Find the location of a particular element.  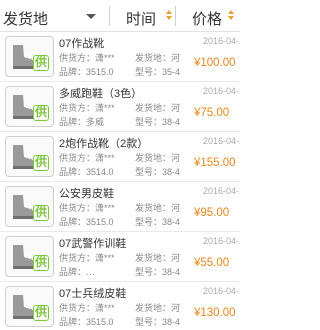

product-title: 07士兵绒皮鞋 is located at coordinates (93, 294).